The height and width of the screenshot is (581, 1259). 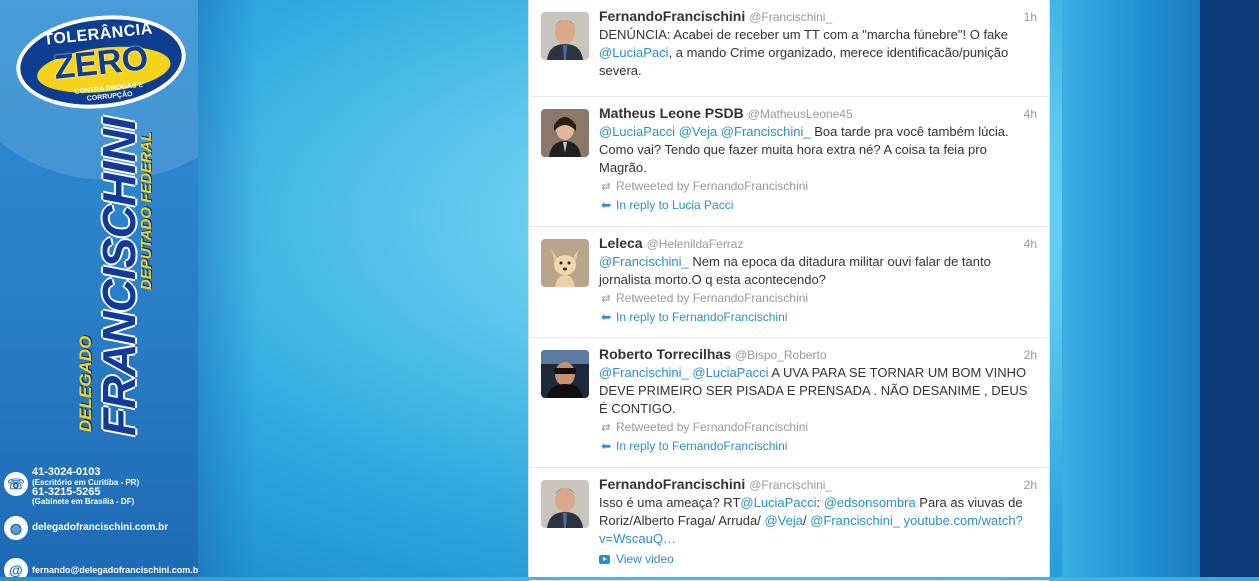 I want to click on text-segment: :, so click(x=820, y=502).